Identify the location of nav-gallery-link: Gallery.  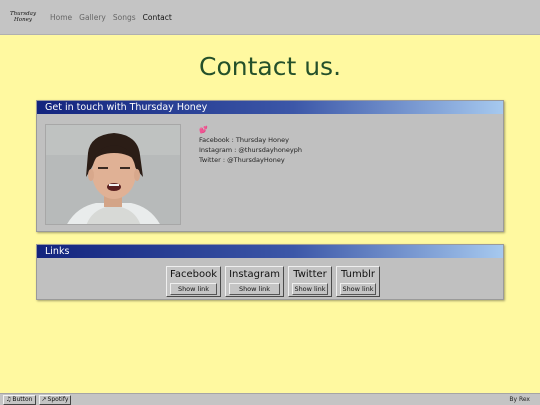
(92, 17).